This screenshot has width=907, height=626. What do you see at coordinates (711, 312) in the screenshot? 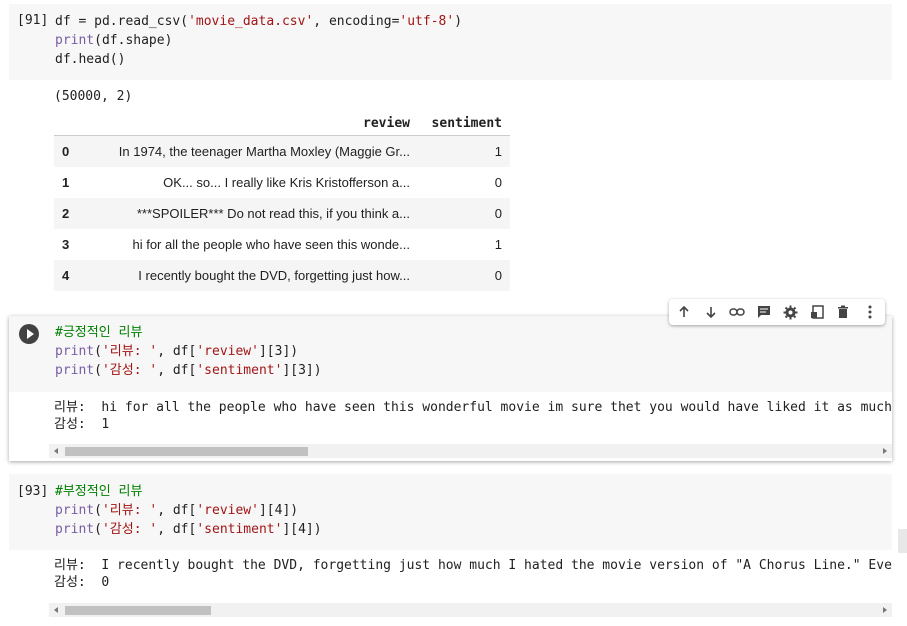
I see `arrow-down-icon` at bounding box center [711, 312].